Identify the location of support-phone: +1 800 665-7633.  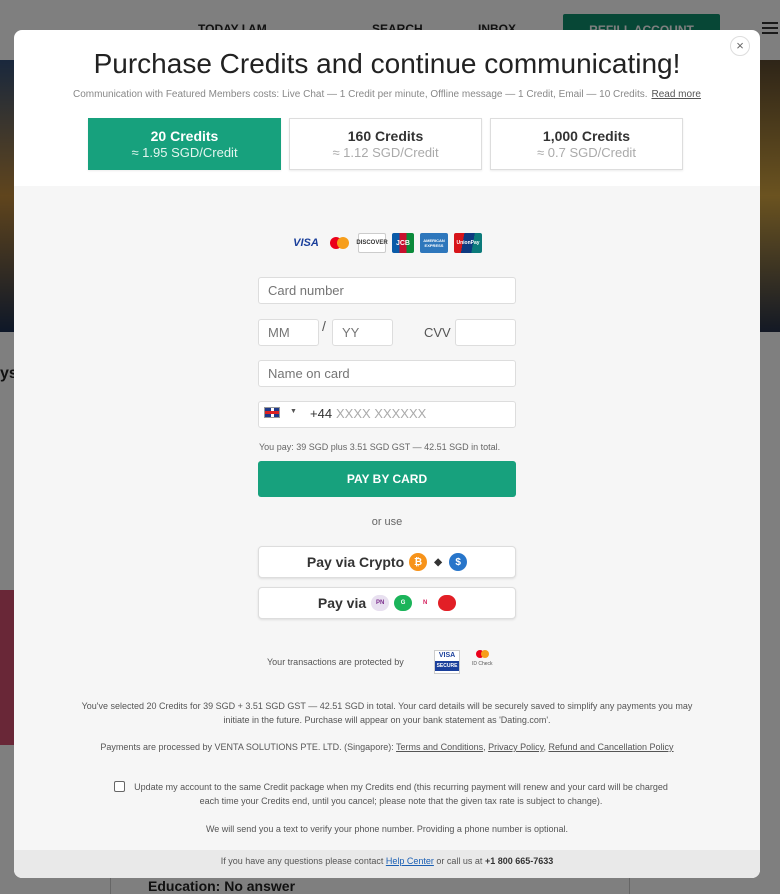
(519, 861).